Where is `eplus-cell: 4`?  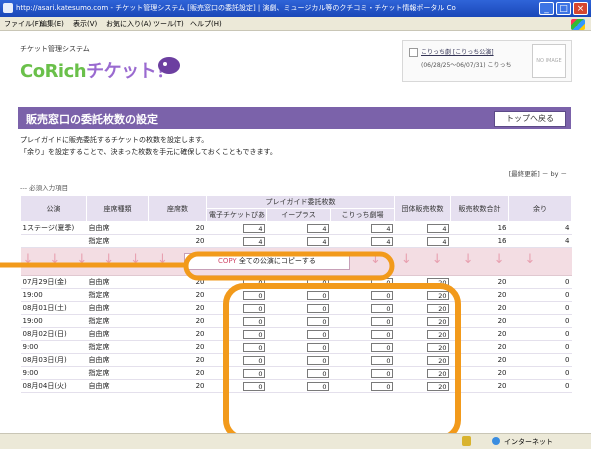
eplus-cell: 4 is located at coordinates (298, 241).